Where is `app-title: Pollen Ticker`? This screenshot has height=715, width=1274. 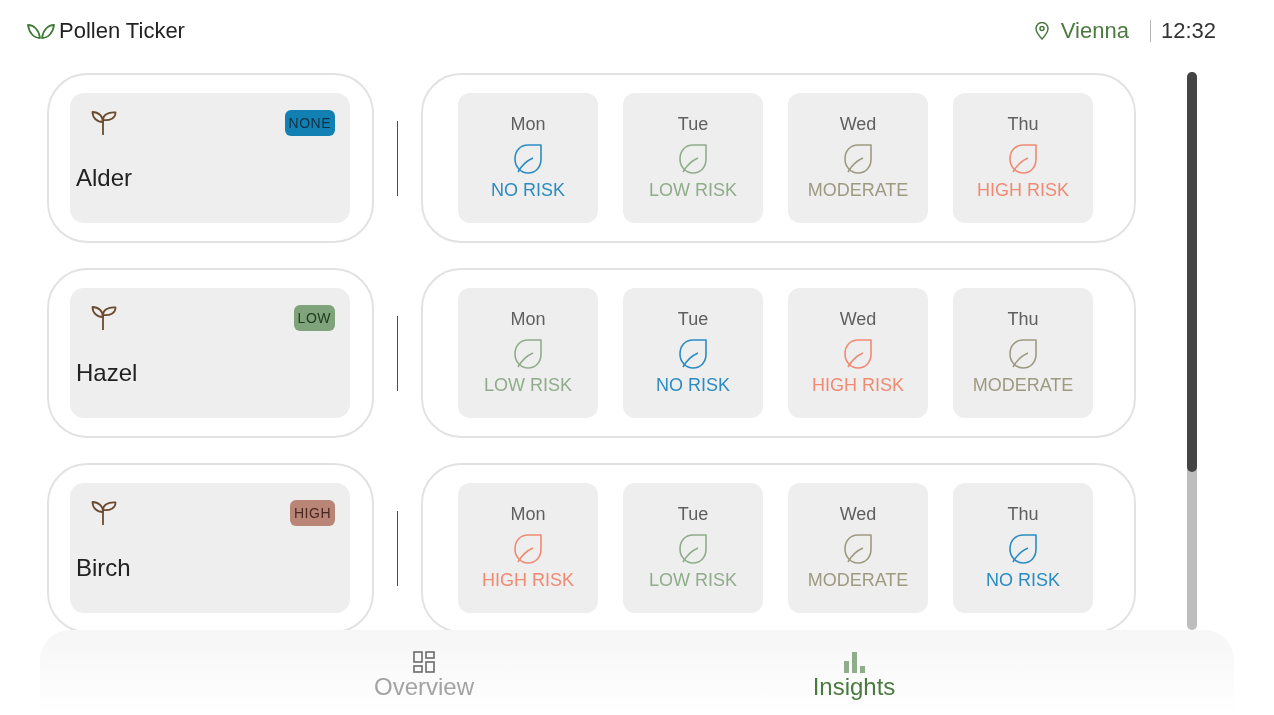 app-title: Pollen Ticker is located at coordinates (122, 31).